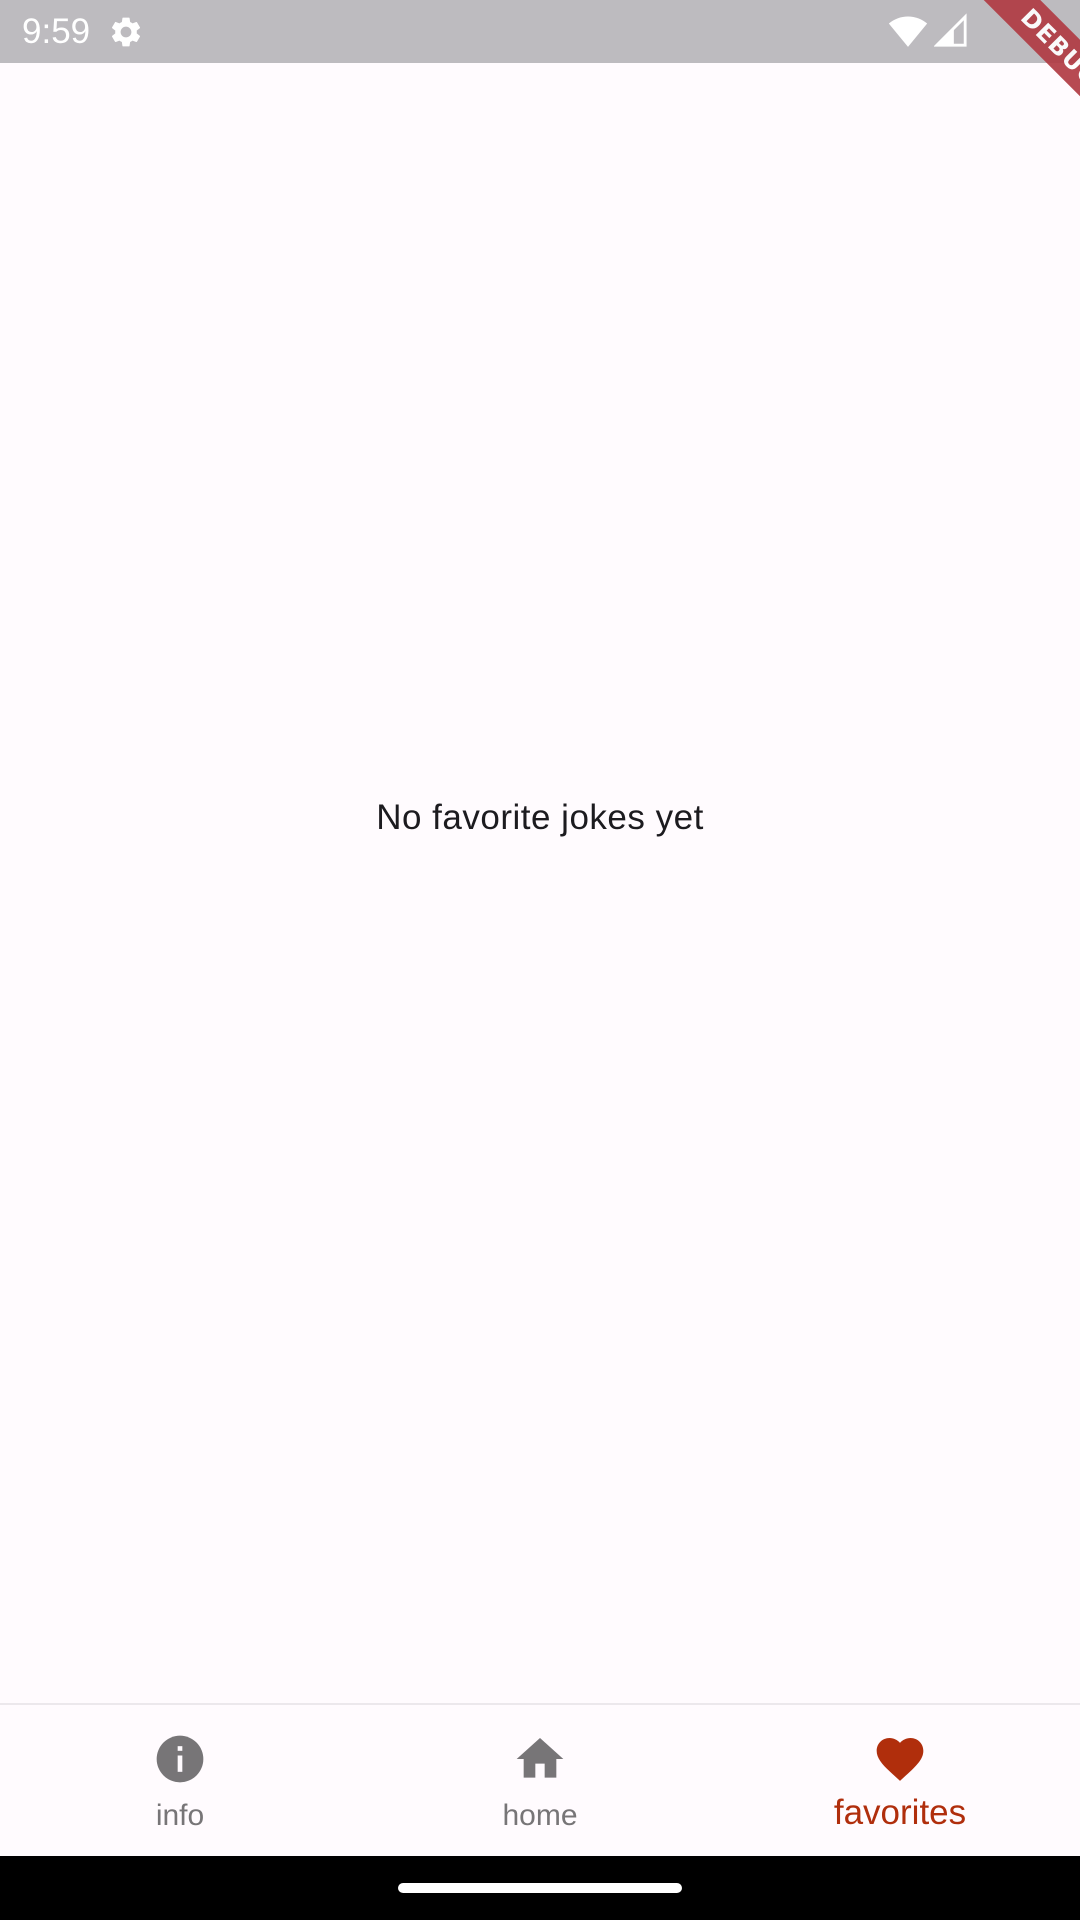 This screenshot has width=1080, height=1920. I want to click on wifi-icon, so click(908, 31).